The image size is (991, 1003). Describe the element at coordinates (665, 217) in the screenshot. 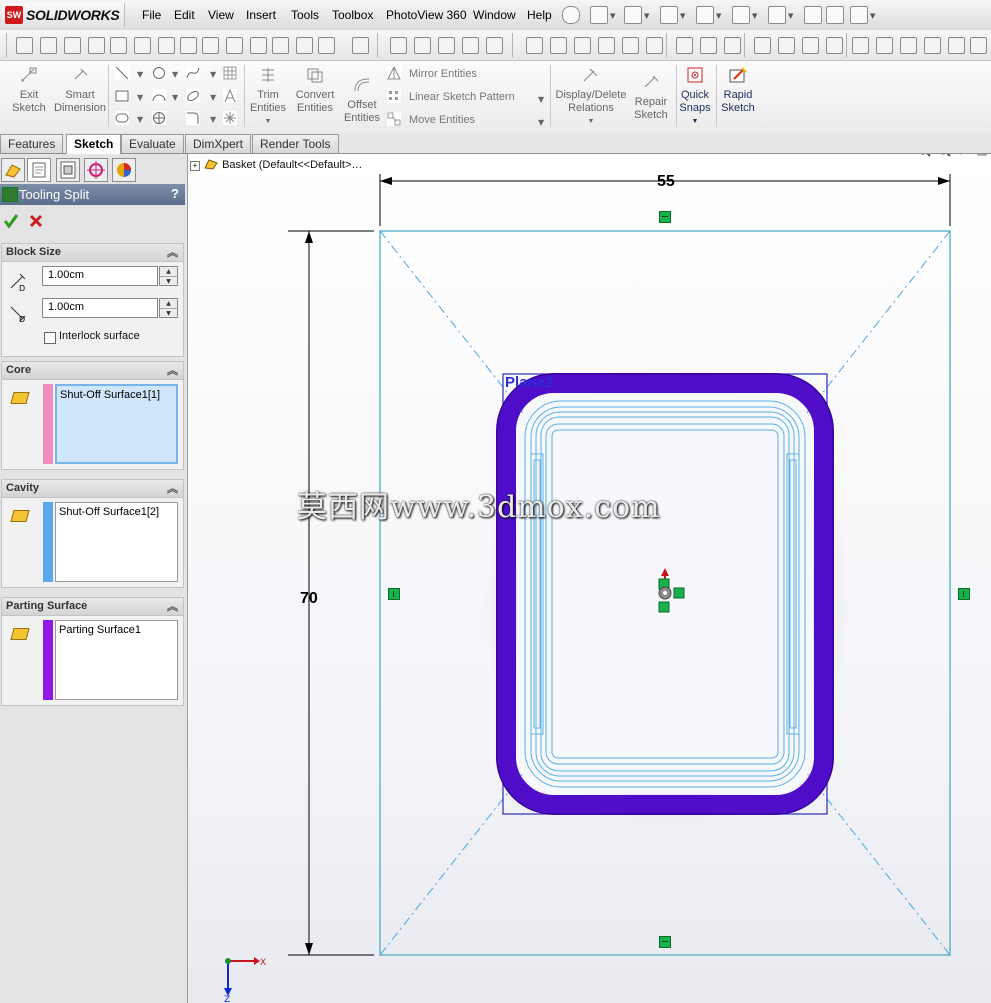

I see `midpoint-handle-top` at that location.